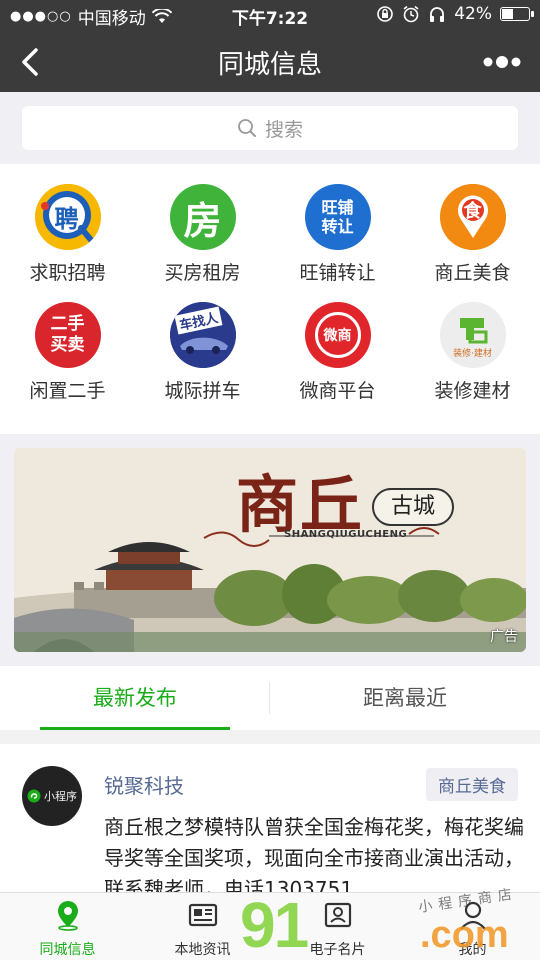 The width and height of the screenshot is (540, 960). I want to click on avatar: 小程序, so click(52, 796).